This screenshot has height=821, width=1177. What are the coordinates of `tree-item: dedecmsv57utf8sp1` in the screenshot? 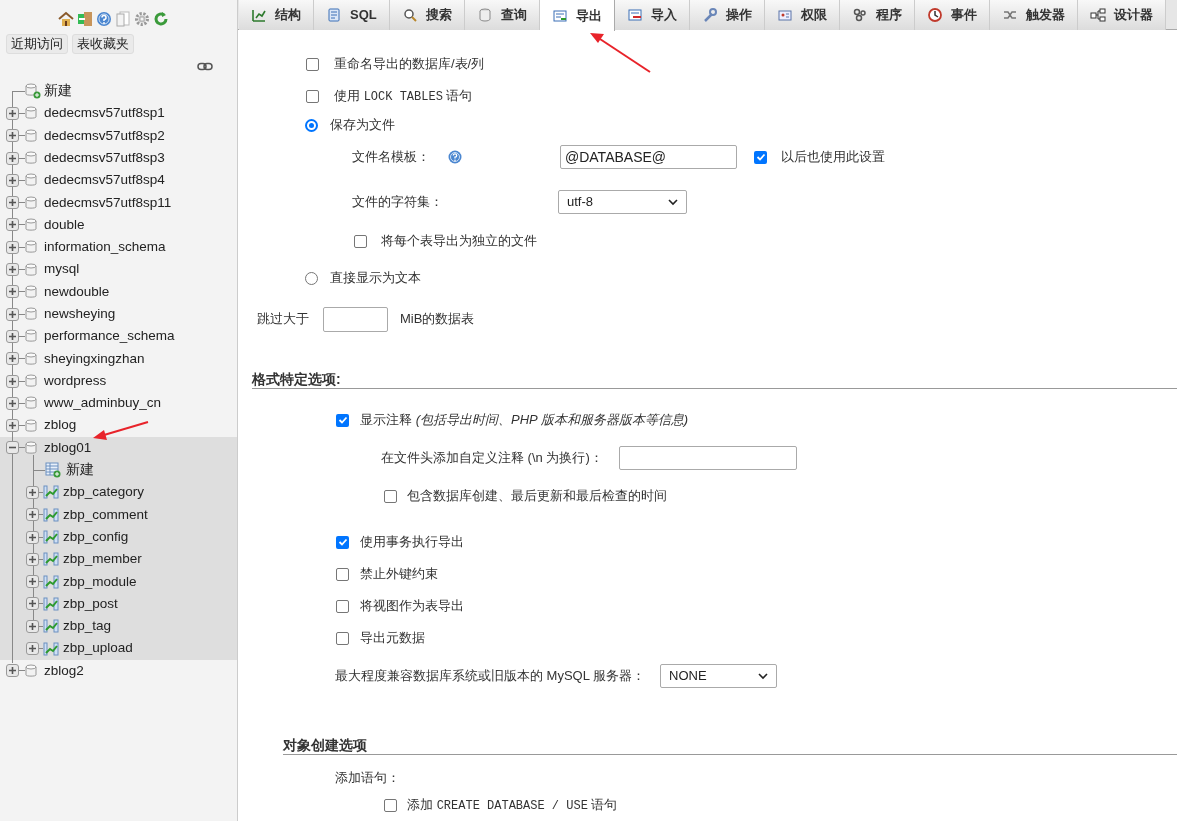 It's located at (104, 113).